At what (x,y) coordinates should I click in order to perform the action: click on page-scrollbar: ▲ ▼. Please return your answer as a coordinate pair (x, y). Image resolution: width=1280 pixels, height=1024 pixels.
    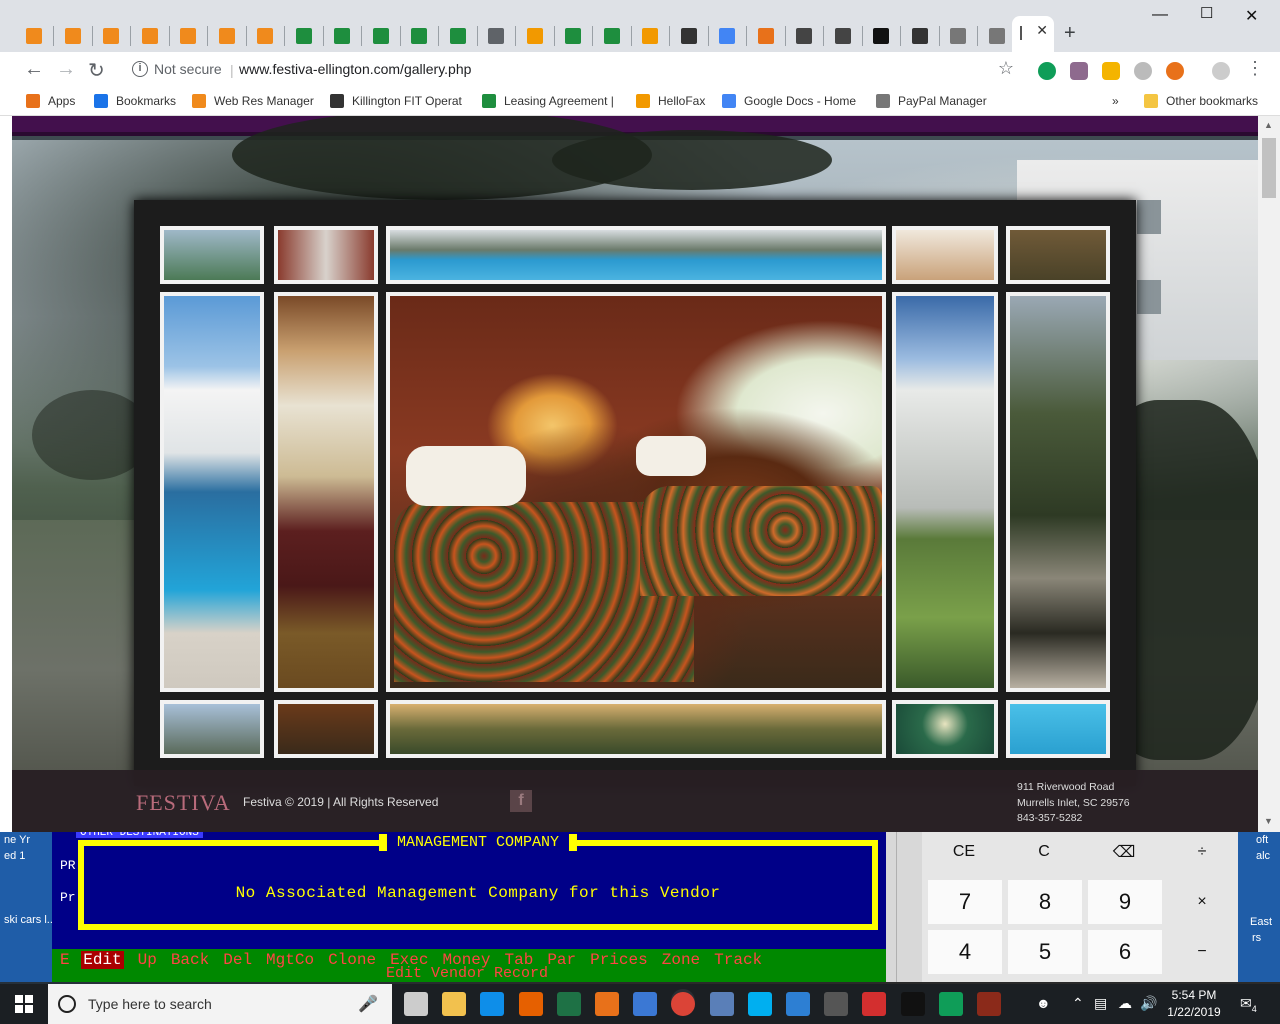
    Looking at the image, I should click on (1269, 474).